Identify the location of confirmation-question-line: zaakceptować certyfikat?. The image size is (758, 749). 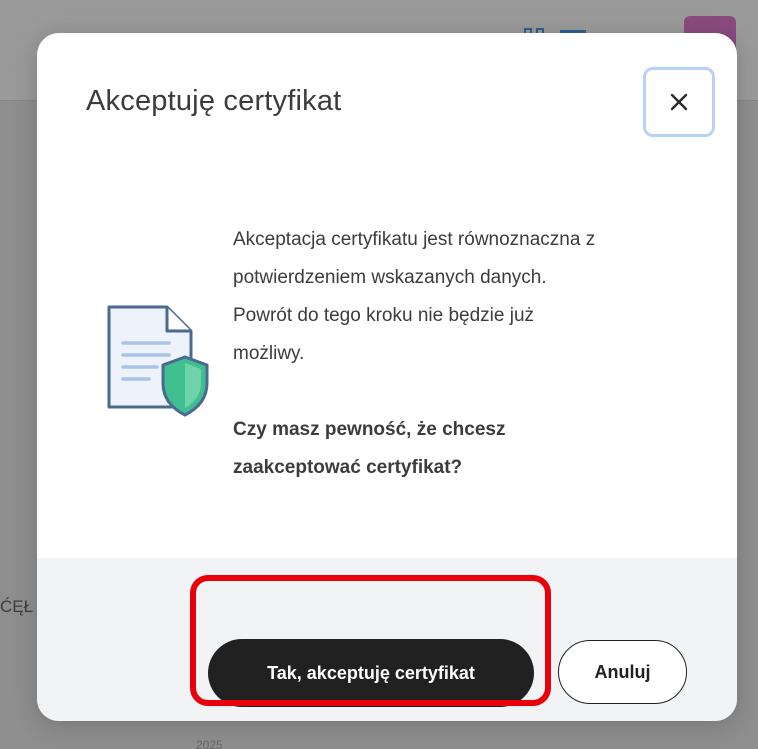
(348, 467).